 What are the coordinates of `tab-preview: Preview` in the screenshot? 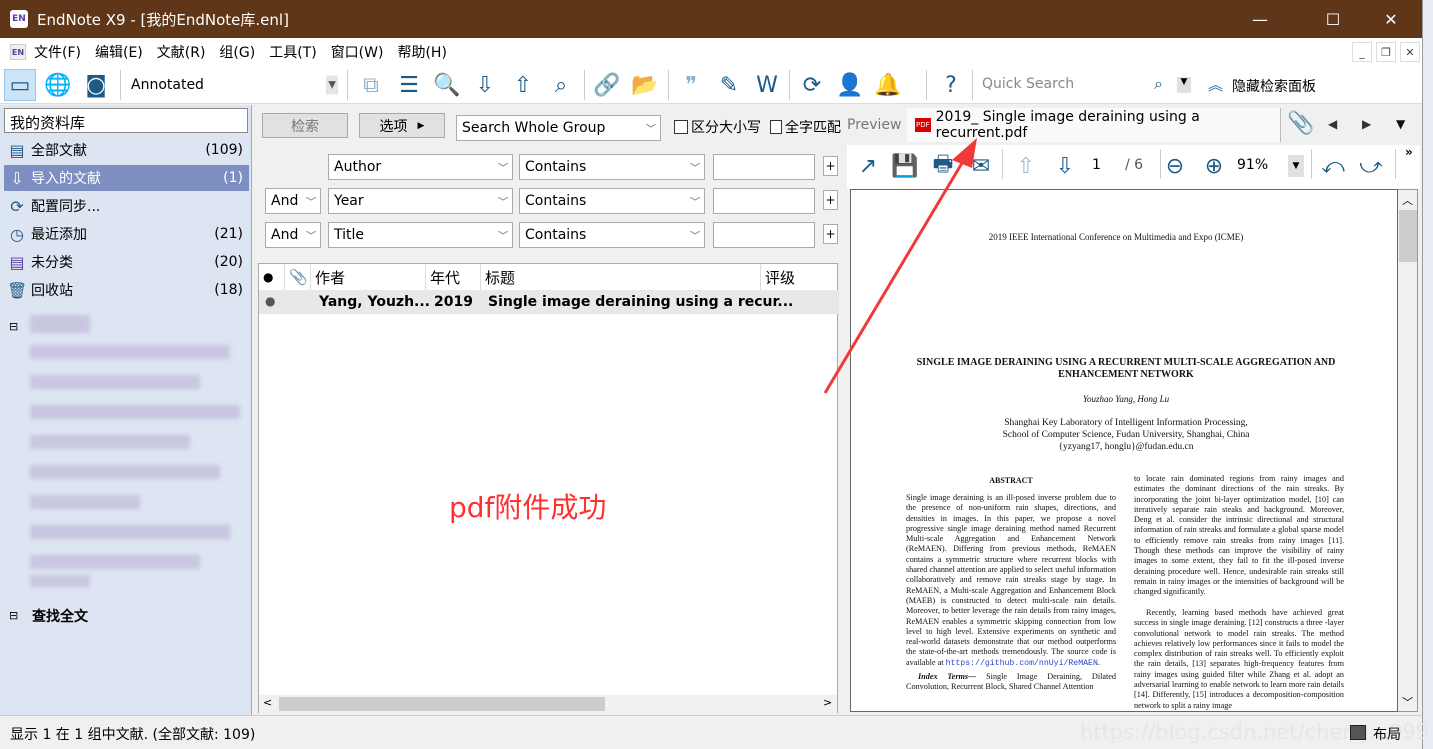 It's located at (874, 125).